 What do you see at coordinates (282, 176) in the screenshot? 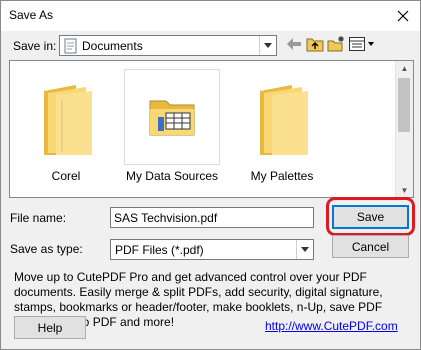
I see `list-item-label: My Palettes` at bounding box center [282, 176].